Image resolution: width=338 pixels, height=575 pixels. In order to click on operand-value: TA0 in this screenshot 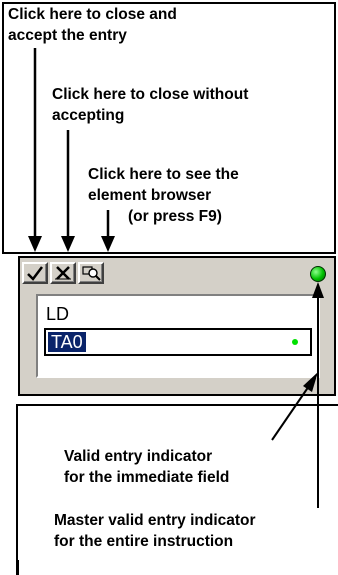, I will do `click(67, 342)`.